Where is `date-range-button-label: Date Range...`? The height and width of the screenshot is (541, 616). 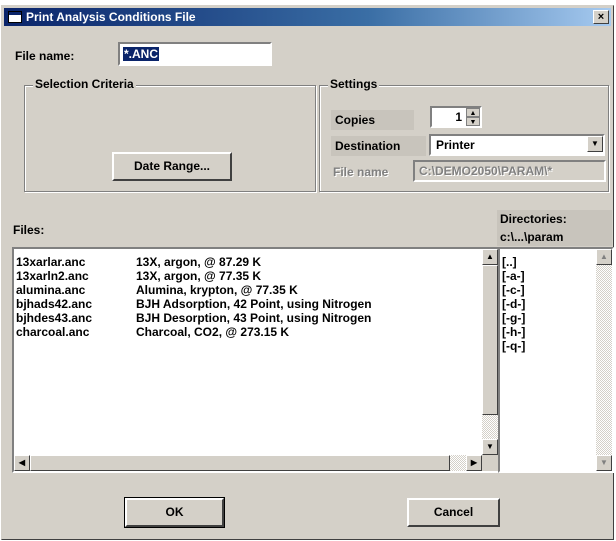
date-range-button-label: Date Range... is located at coordinates (172, 166).